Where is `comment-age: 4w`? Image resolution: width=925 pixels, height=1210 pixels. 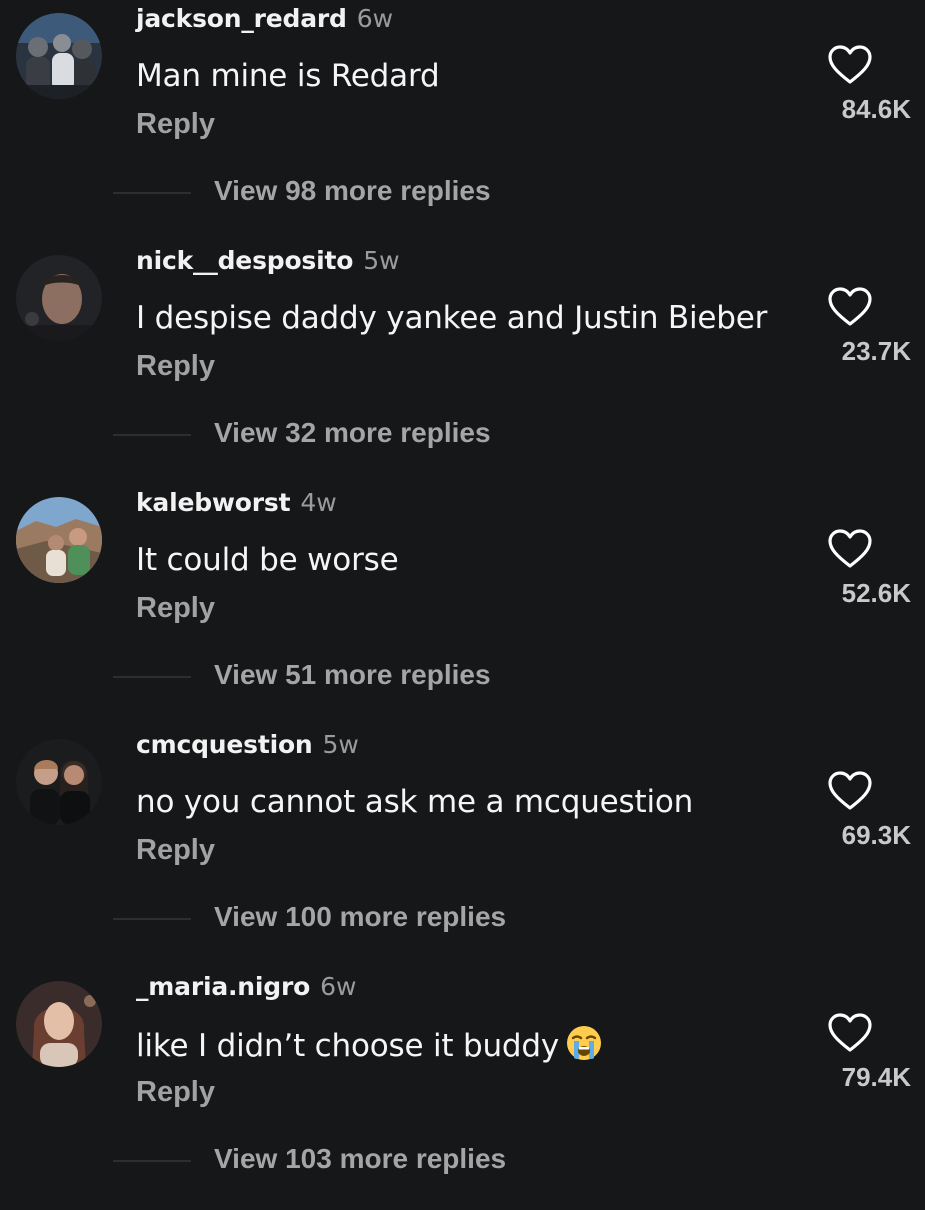 comment-age: 4w is located at coordinates (318, 502).